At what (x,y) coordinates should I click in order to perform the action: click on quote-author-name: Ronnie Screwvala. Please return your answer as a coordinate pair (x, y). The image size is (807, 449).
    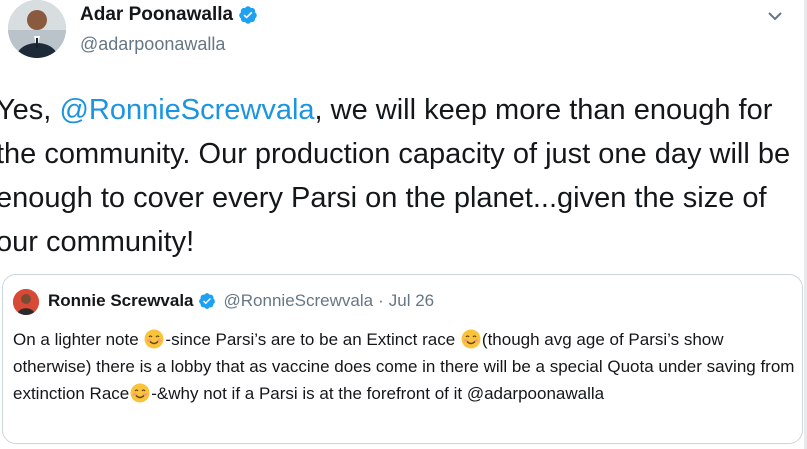
    Looking at the image, I should click on (121, 301).